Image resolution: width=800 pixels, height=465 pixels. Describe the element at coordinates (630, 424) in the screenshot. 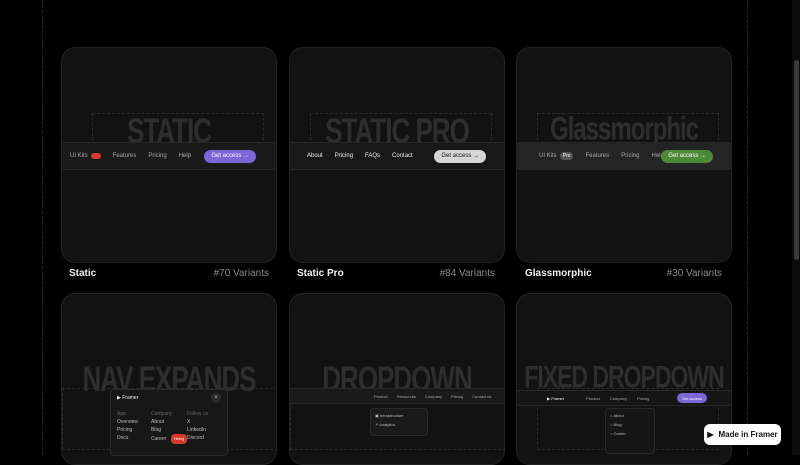

I see `menu-item-blog: ○ Blog` at that location.